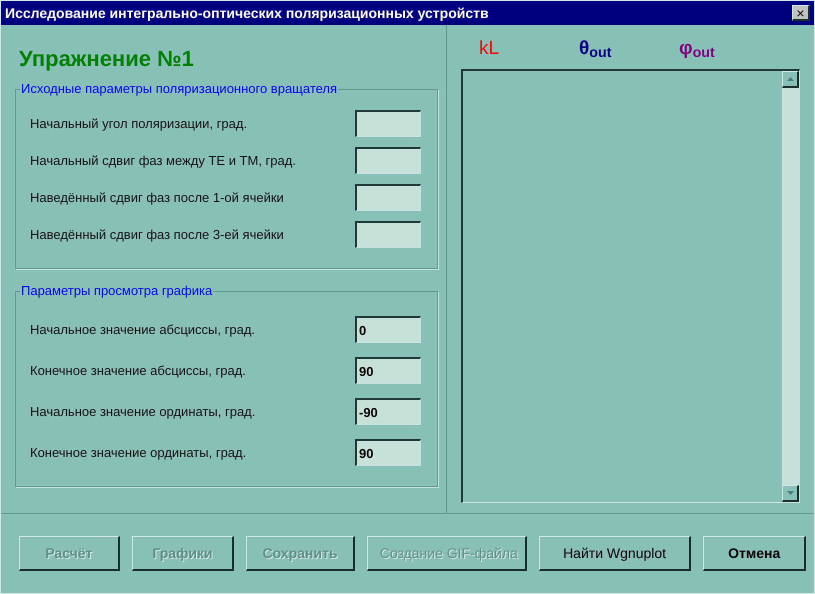 The width and height of the screenshot is (815, 594). Describe the element at coordinates (615, 553) in the screenshot. I see `dialog-button: Найти Wgnuplot` at that location.